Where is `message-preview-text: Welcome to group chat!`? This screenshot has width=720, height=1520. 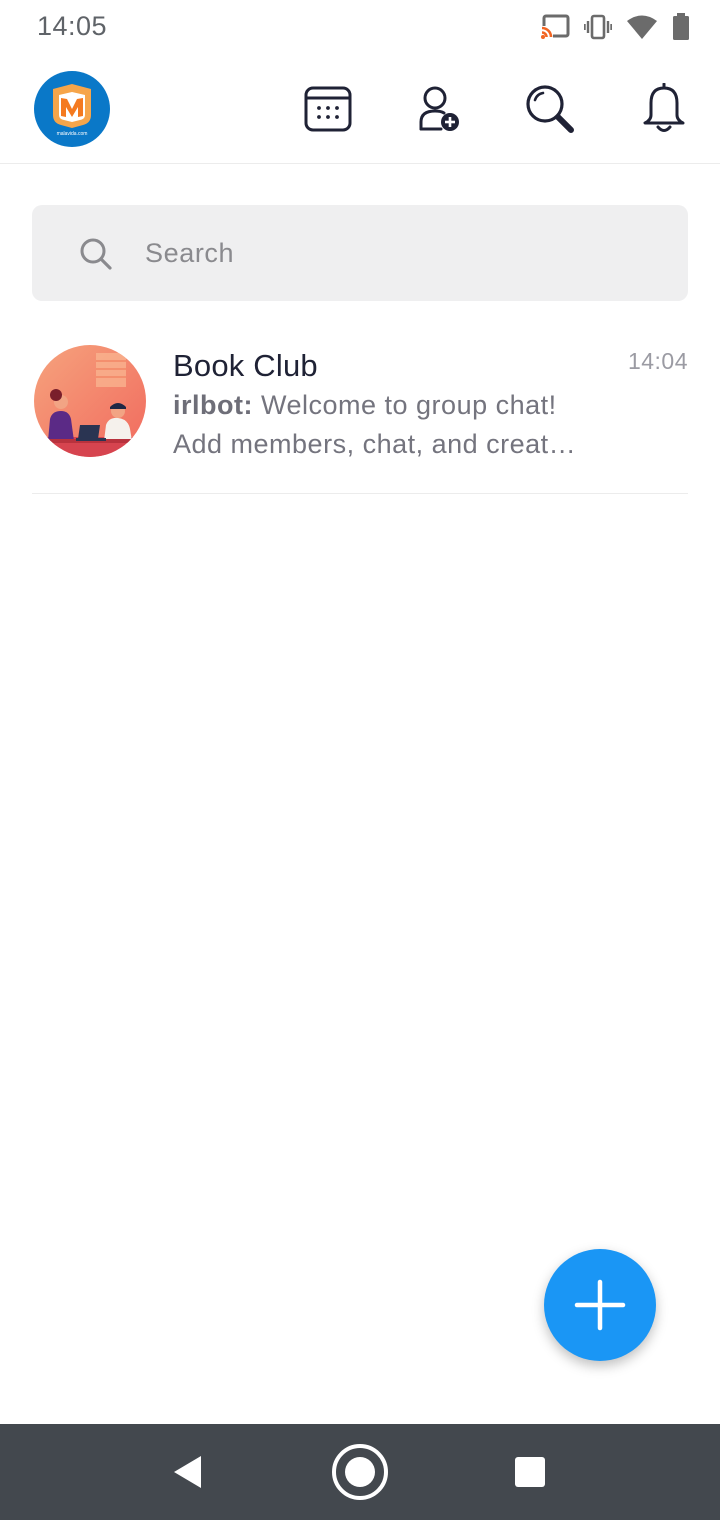
message-preview-text: Welcome to group chat! is located at coordinates (404, 405).